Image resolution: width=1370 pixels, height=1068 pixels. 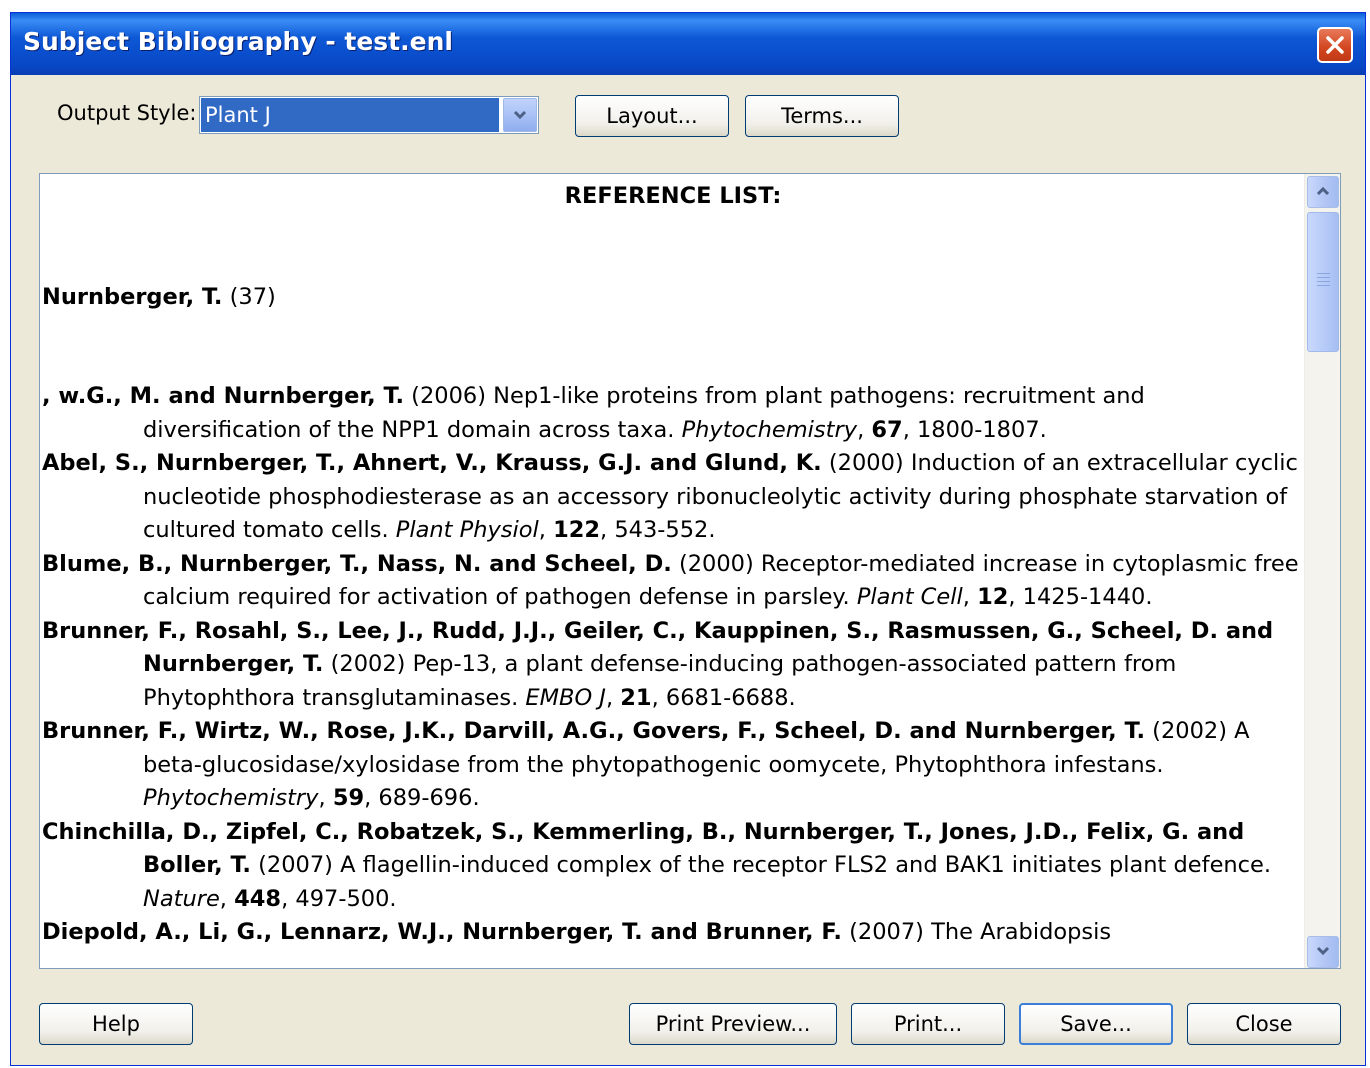 I want to click on subject-author-name: Nurnberger, T., so click(x=132, y=297).